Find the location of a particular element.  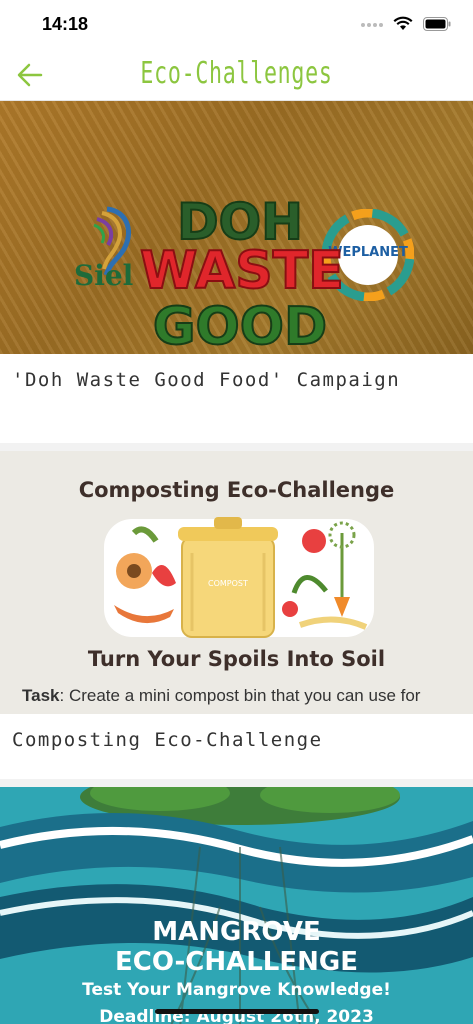

page-title: Eco-Challenges is located at coordinates (236, 73).